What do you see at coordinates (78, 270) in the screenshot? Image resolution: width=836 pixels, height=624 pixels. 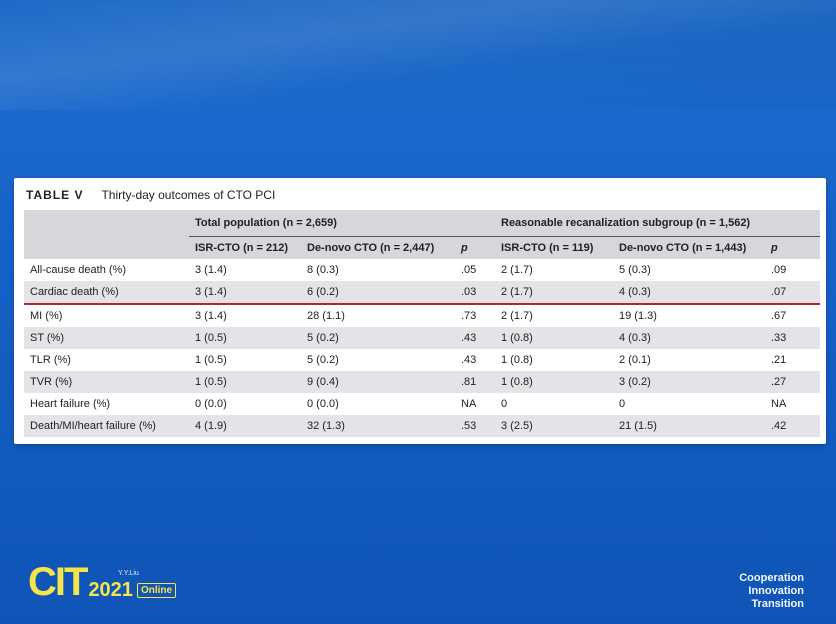 I see `row-label: All-cause death (%)` at bounding box center [78, 270].